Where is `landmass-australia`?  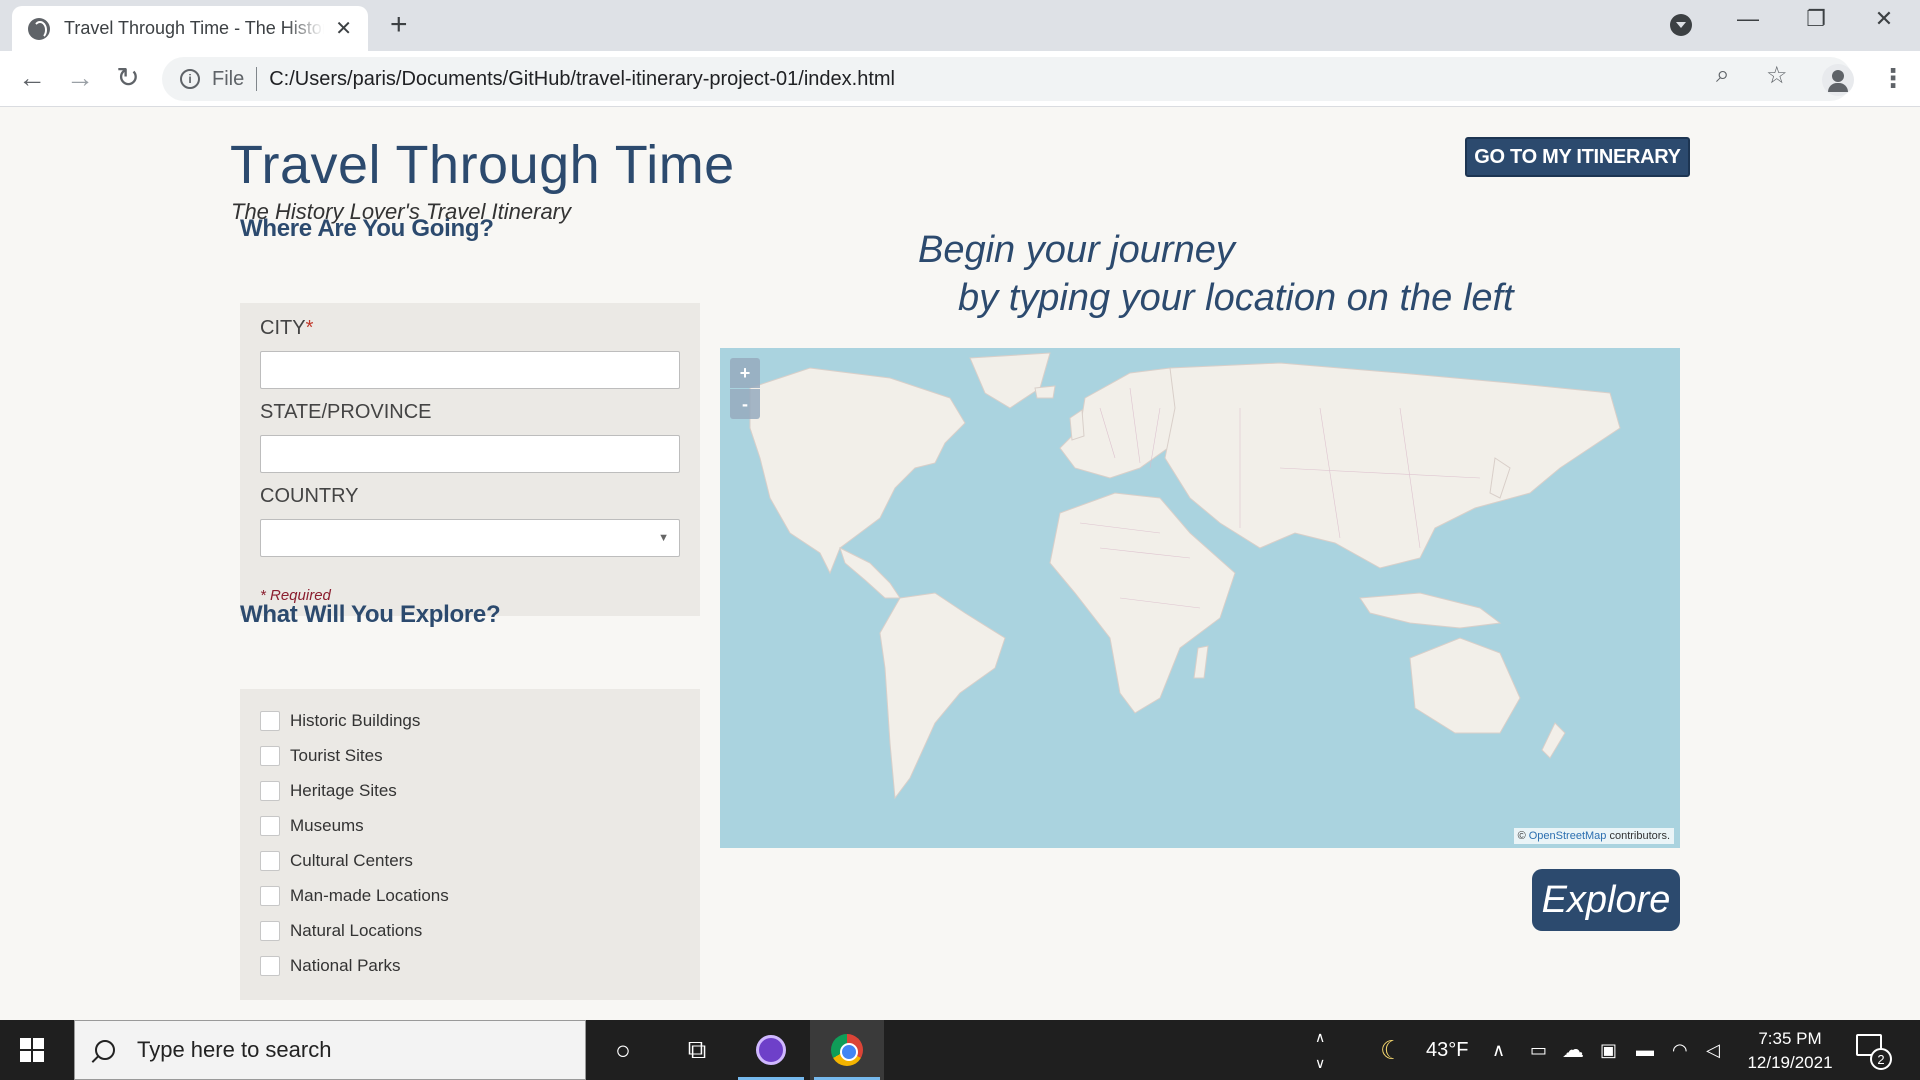 landmass-australia is located at coordinates (1465, 685).